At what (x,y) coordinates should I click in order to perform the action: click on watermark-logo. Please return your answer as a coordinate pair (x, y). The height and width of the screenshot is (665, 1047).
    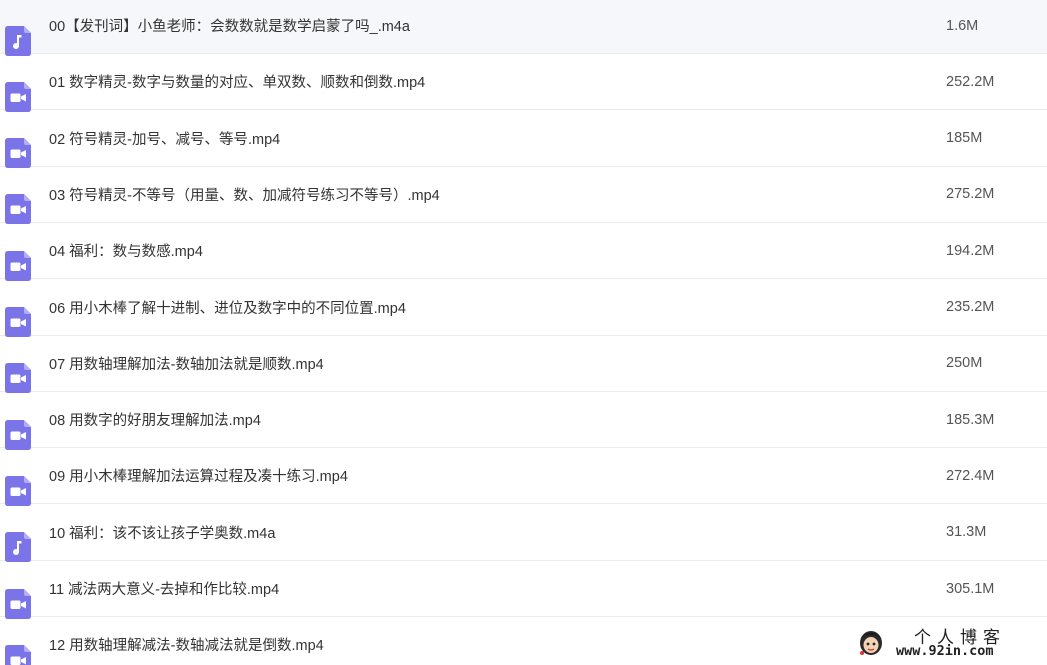
    Looking at the image, I should click on (871, 643).